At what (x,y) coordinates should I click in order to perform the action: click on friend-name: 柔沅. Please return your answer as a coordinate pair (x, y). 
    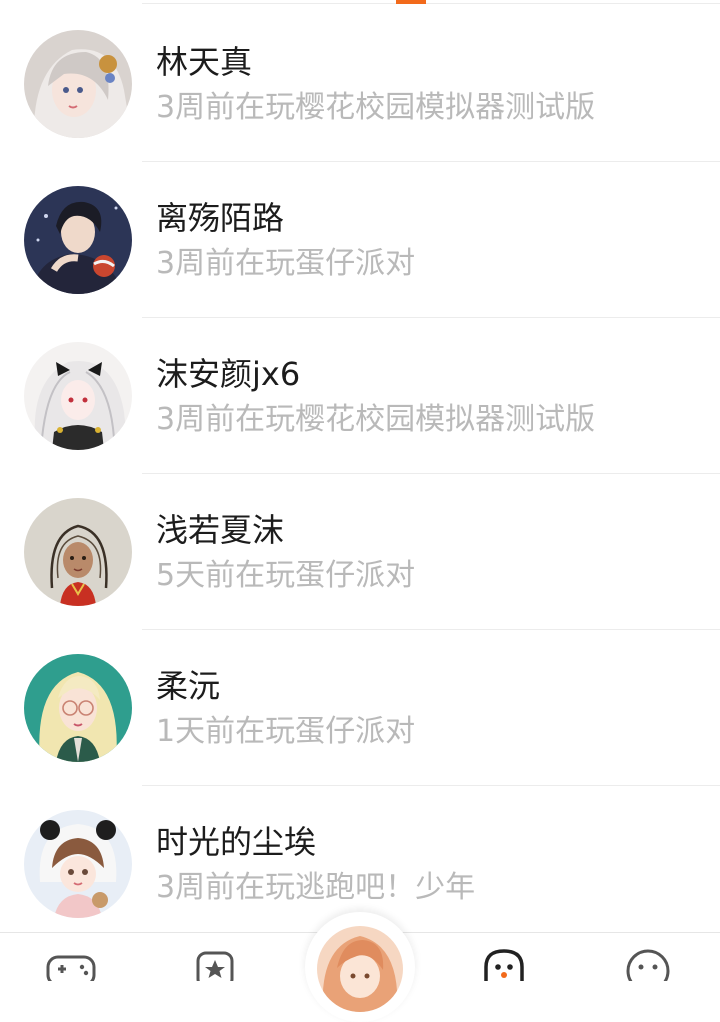
    Looking at the image, I should click on (188, 686).